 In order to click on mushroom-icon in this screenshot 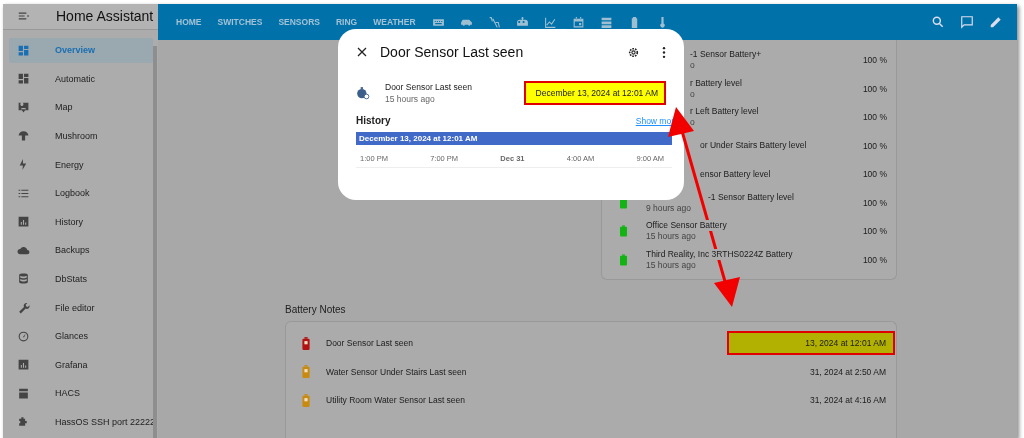, I will do `click(23, 136)`.